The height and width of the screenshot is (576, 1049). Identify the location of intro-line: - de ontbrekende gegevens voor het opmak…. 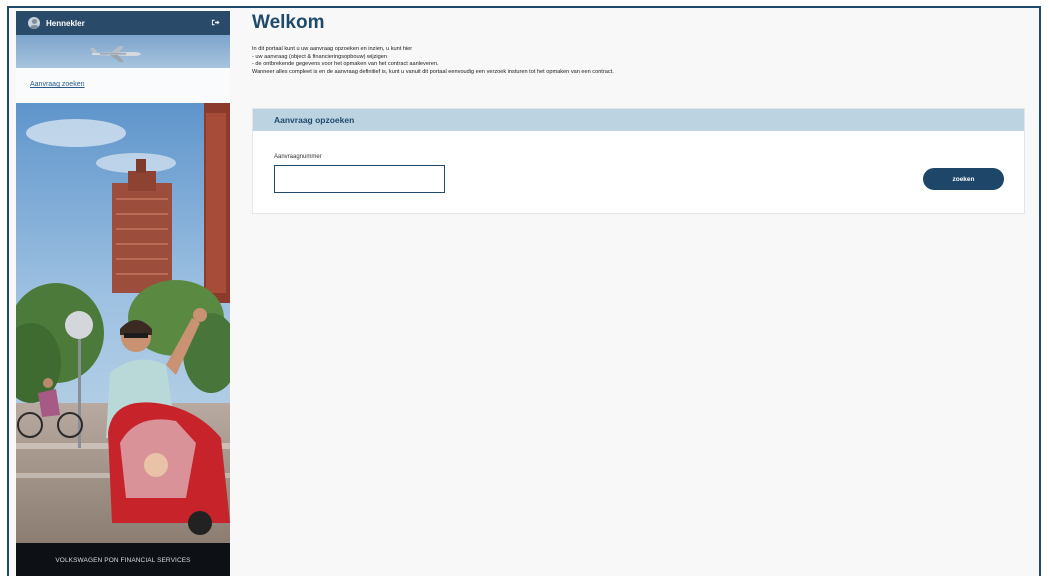
(345, 64).